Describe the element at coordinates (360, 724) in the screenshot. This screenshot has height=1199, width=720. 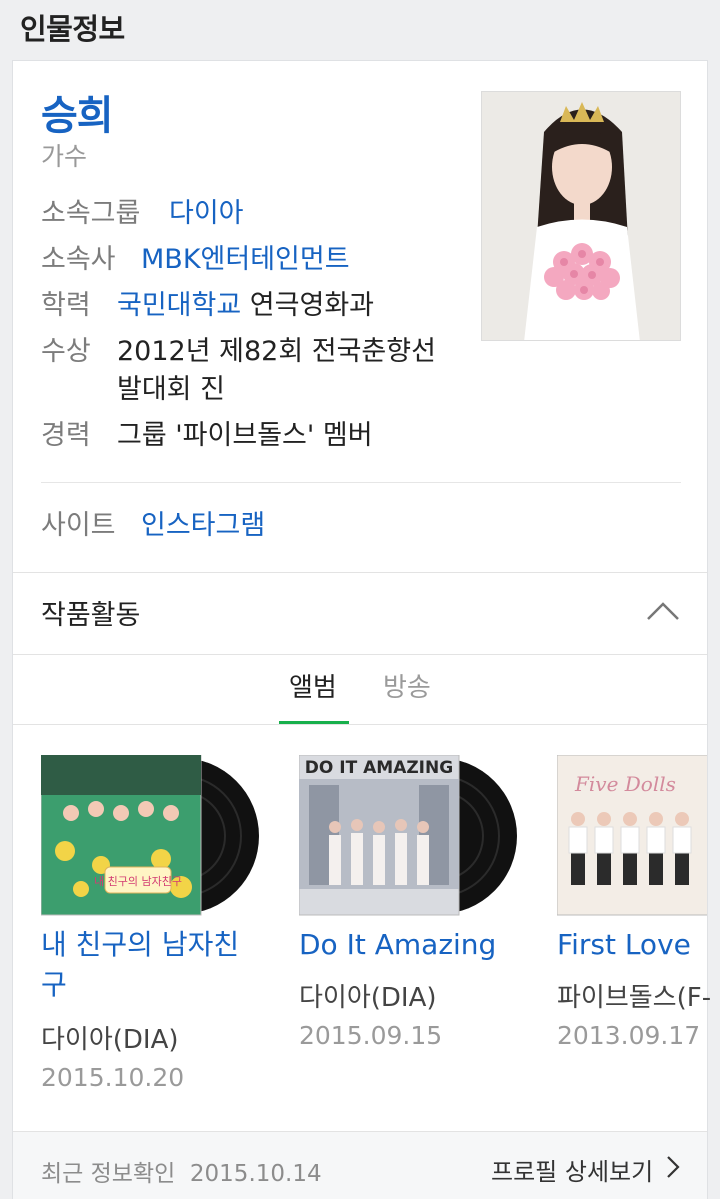
I see `tabs-bottom-divider` at that location.